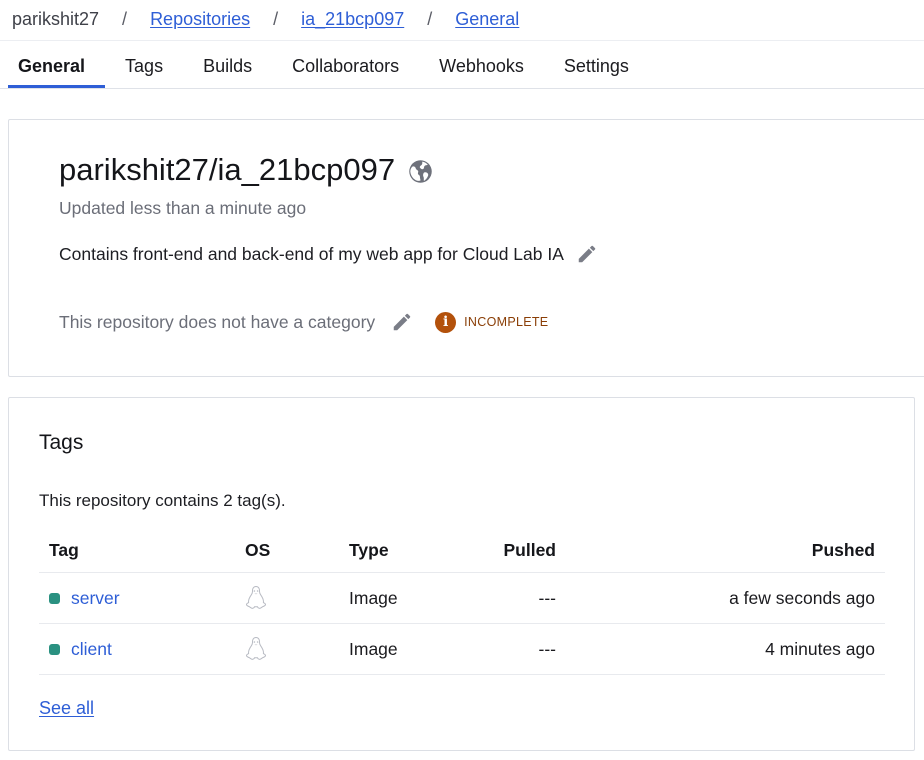  Describe the element at coordinates (506, 322) in the screenshot. I see `status-badge-text: INCOMPLETE` at that location.